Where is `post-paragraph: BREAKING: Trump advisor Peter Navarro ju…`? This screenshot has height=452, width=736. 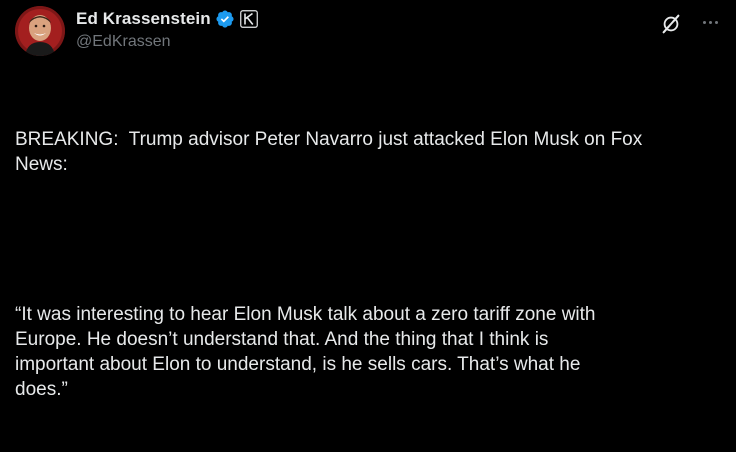
post-paragraph: BREAKING: Trump advisor Peter Navarro ju… is located at coordinates (329, 152).